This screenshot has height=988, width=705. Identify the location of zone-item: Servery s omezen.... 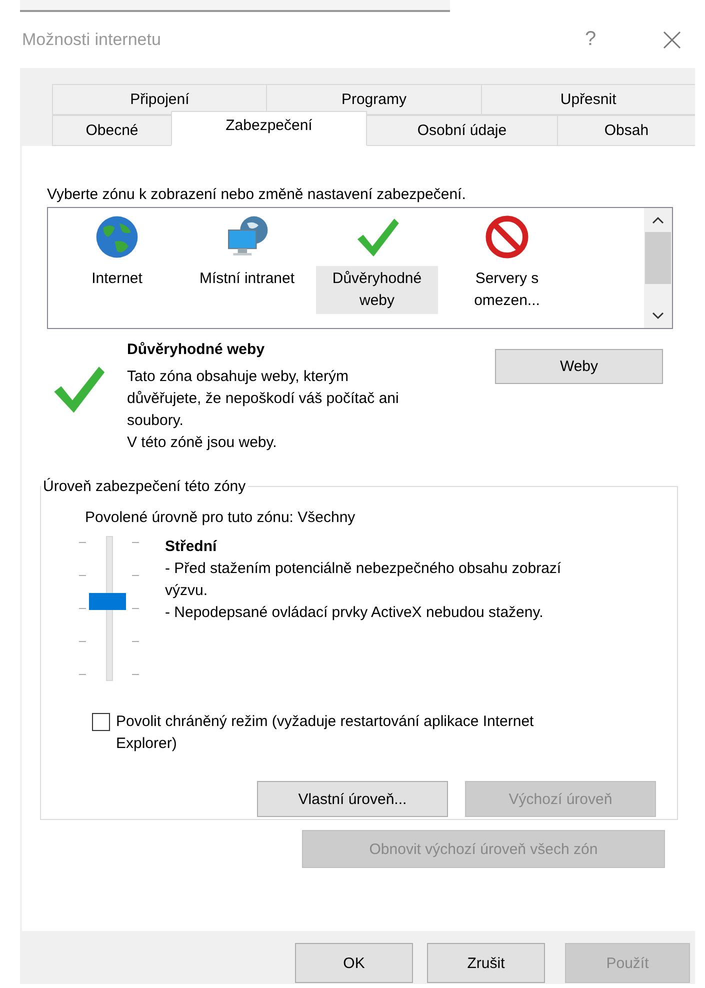
(507, 290).